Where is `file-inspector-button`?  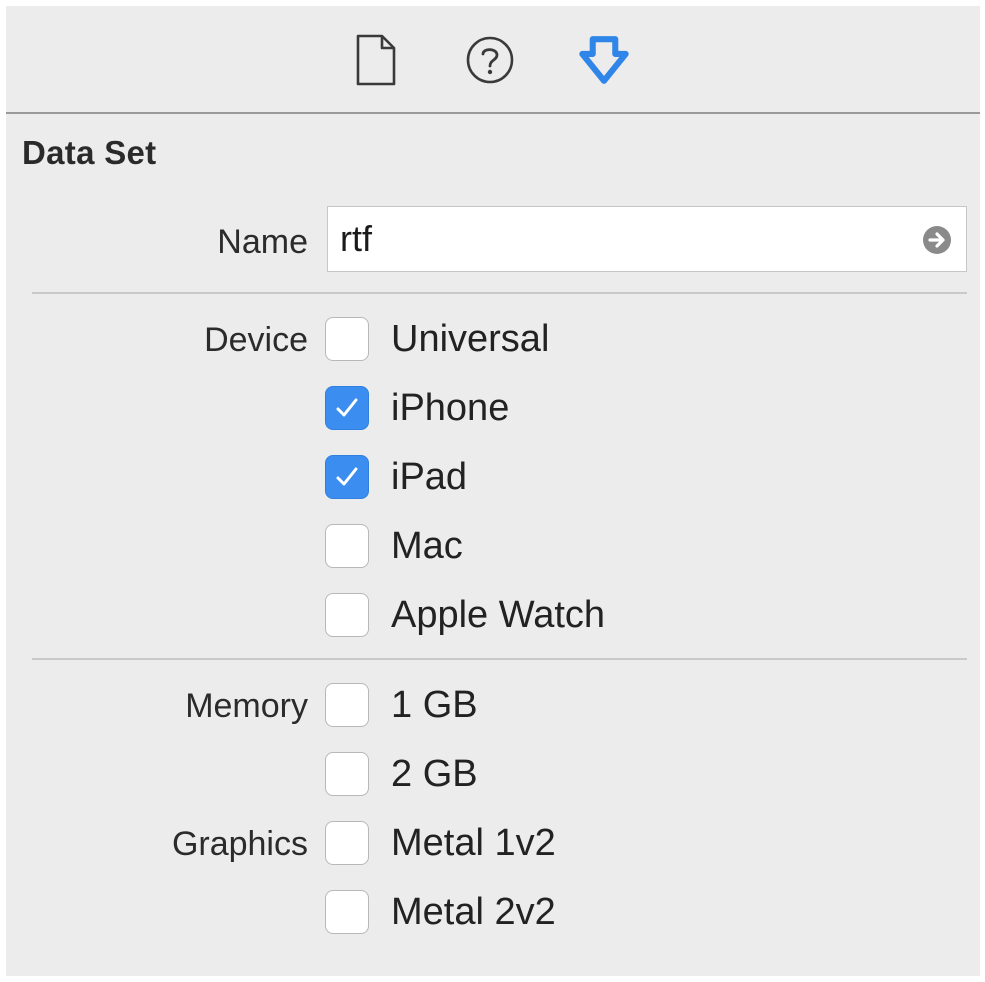 file-inspector-button is located at coordinates (376, 60).